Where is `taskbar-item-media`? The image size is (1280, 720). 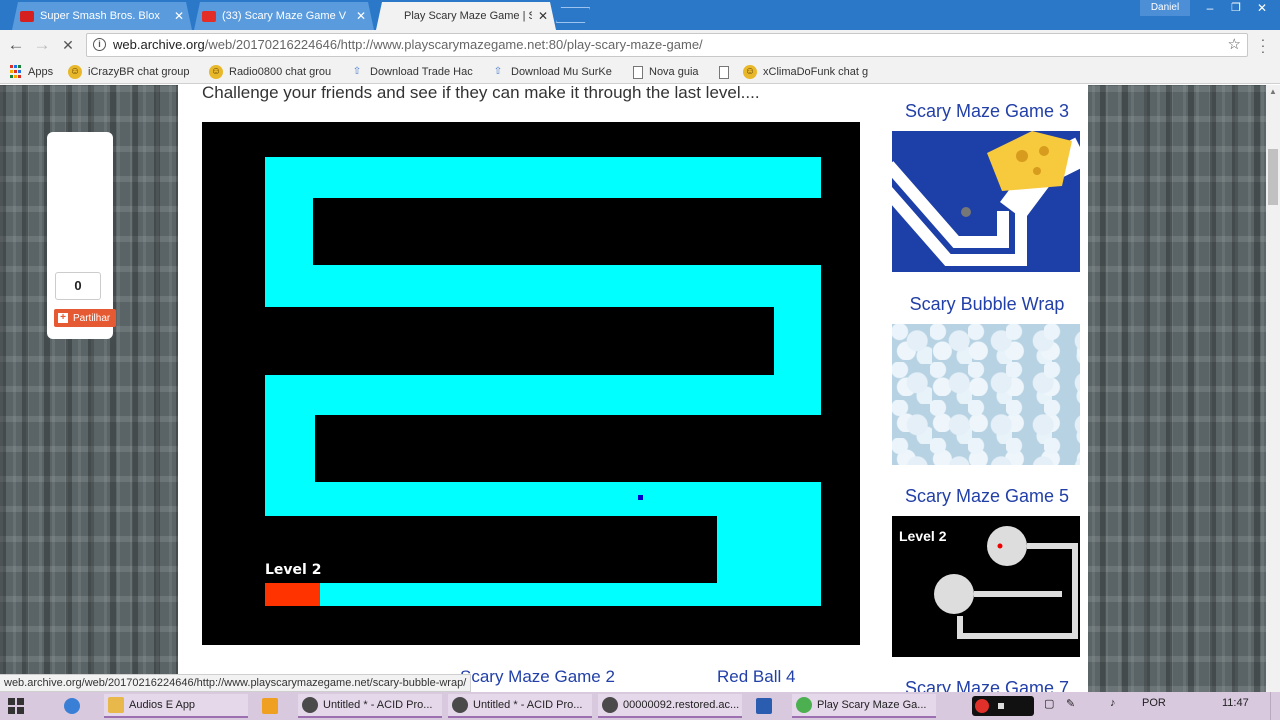 taskbar-item-media is located at coordinates (273, 706).